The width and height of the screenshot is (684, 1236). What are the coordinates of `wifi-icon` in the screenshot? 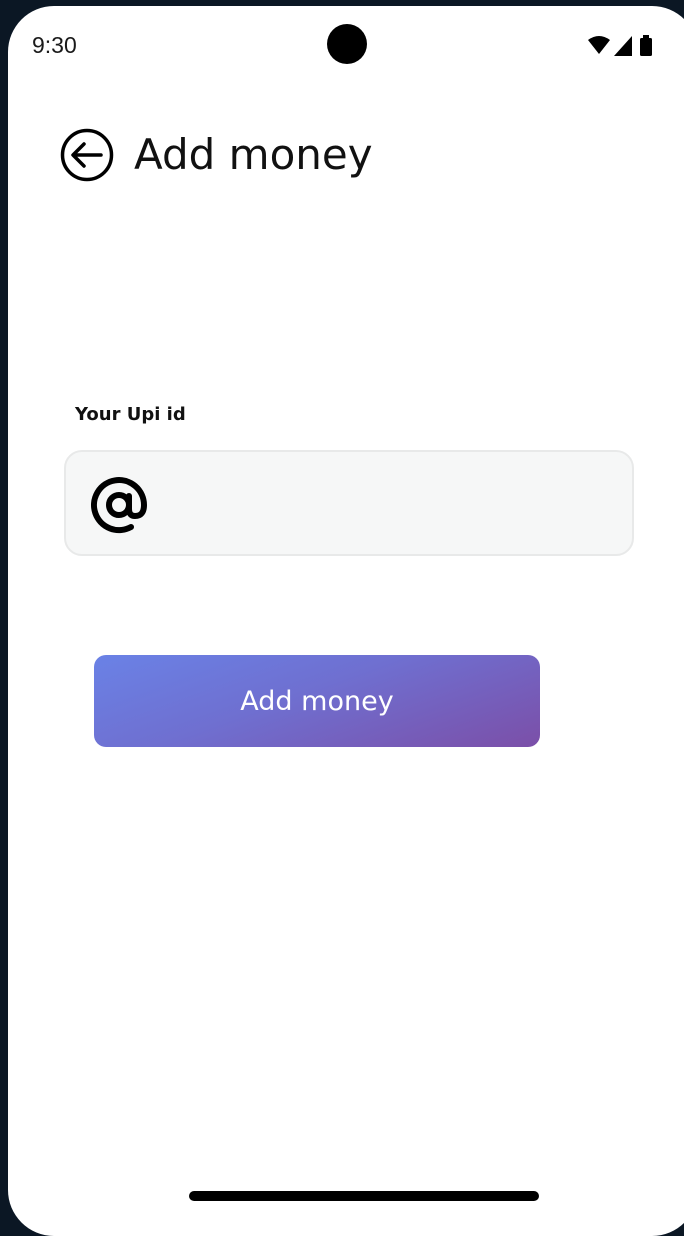 It's located at (599, 45).